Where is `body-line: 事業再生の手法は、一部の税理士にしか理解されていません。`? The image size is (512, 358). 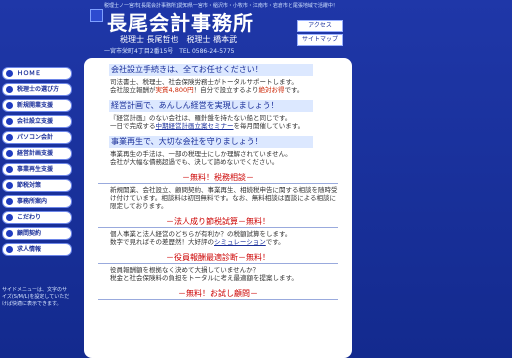
body-line: 事業再生の手法は、一部の税理士にしか理解されていません。 is located at coordinates (201, 154).